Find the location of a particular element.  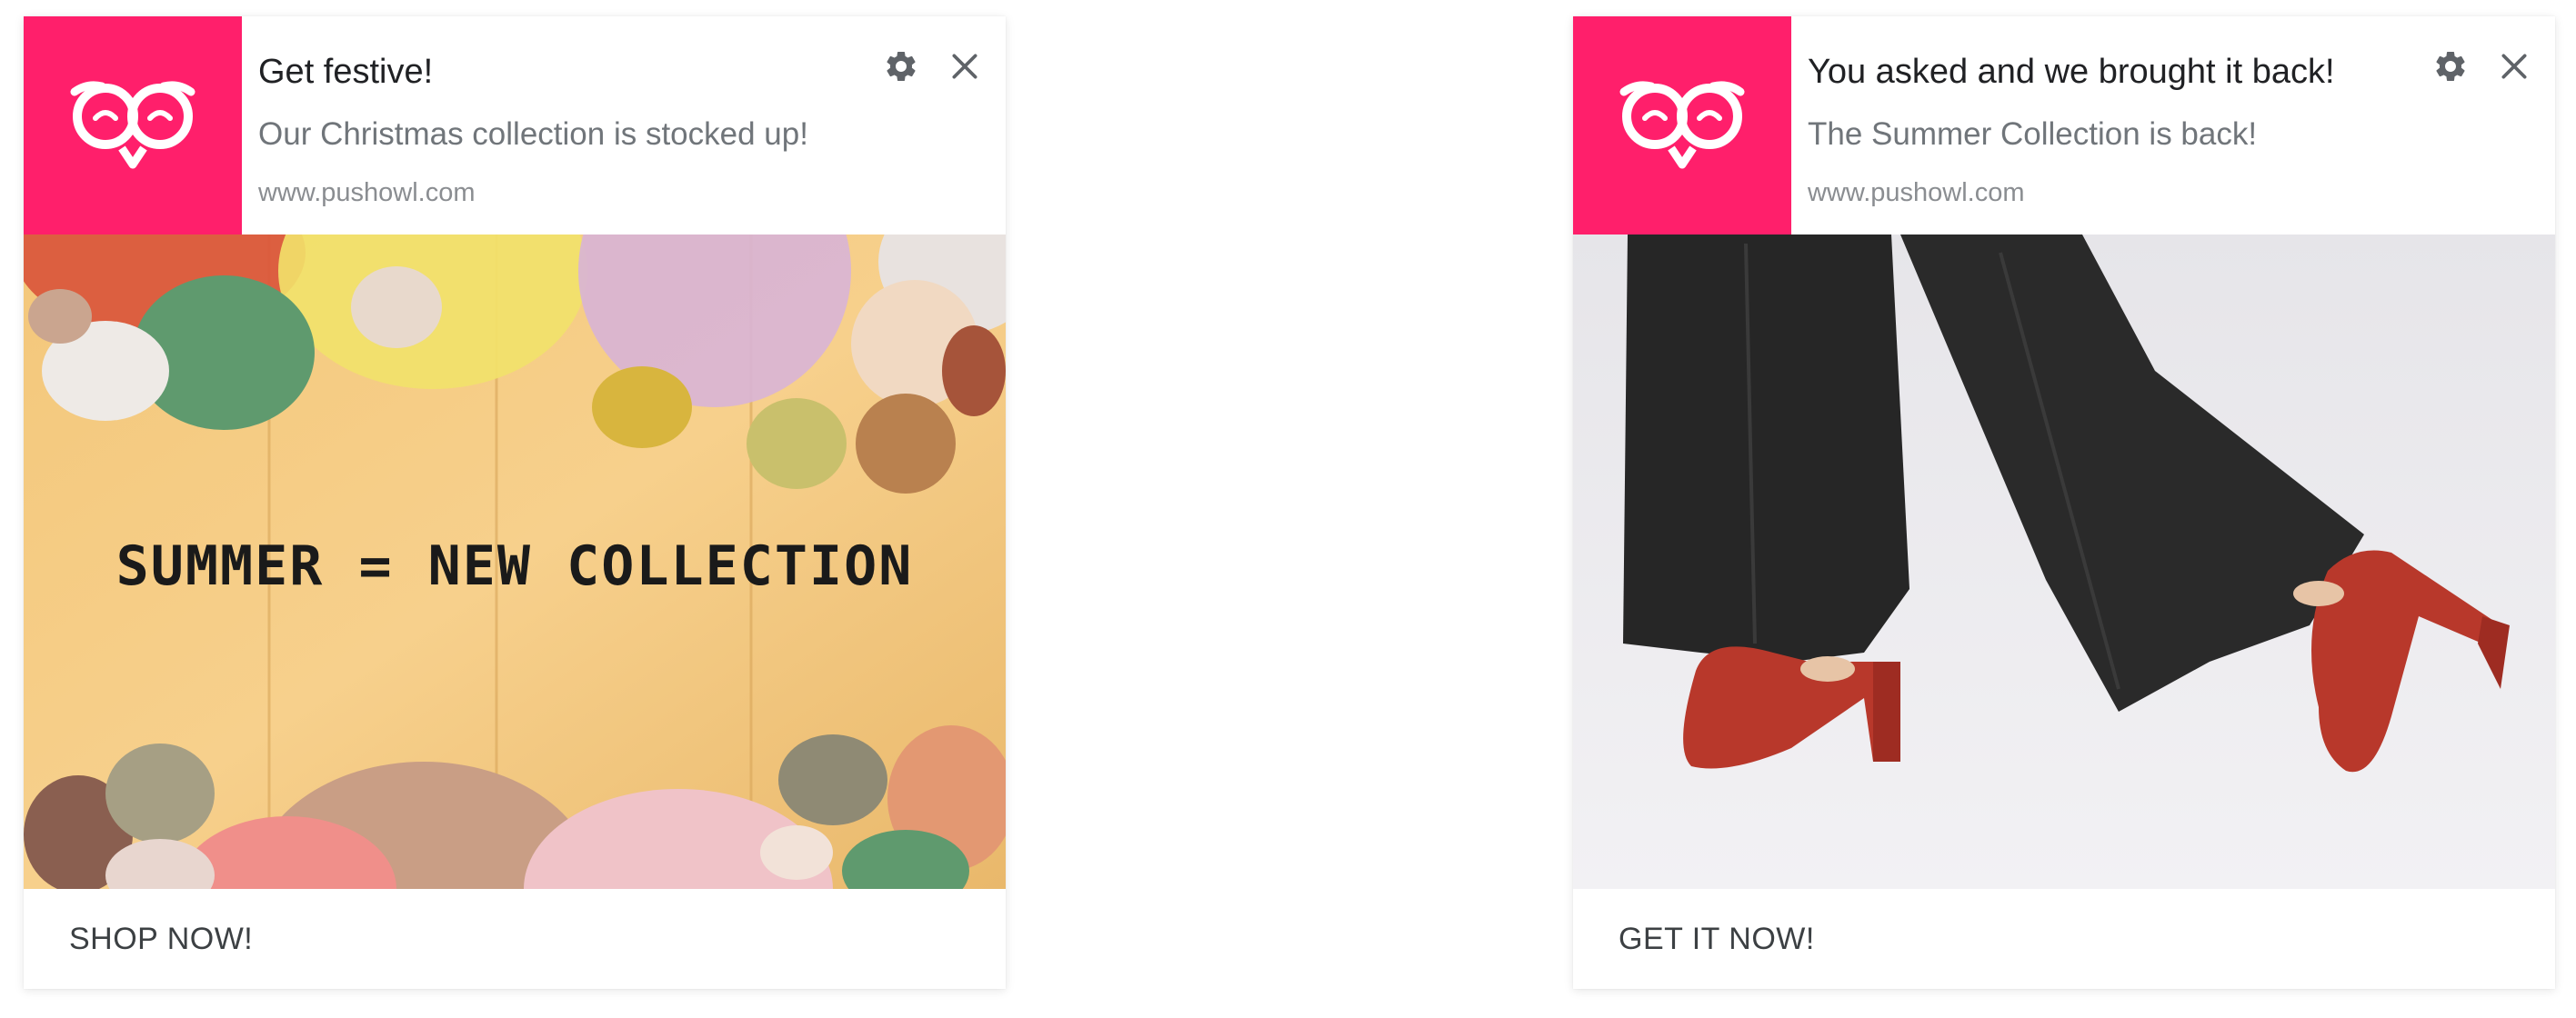

notification-title: Get festive! is located at coordinates (346, 72).